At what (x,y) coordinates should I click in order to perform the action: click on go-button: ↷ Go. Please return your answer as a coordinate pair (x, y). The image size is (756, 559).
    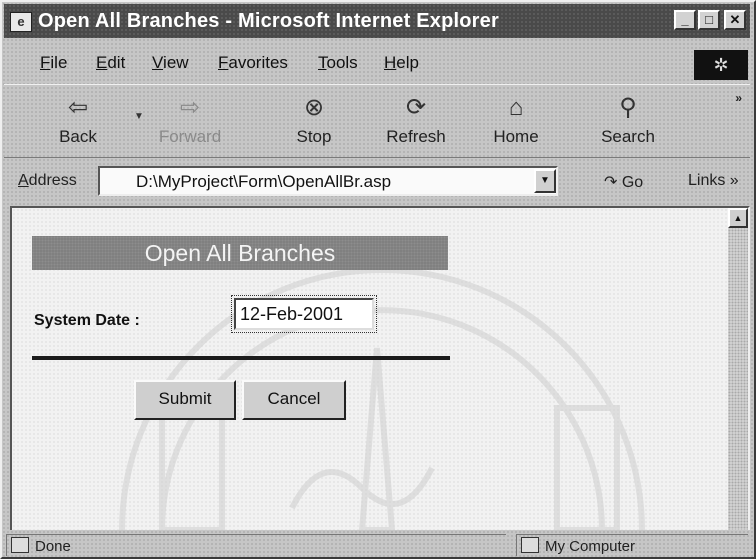
    Looking at the image, I should click on (623, 182).